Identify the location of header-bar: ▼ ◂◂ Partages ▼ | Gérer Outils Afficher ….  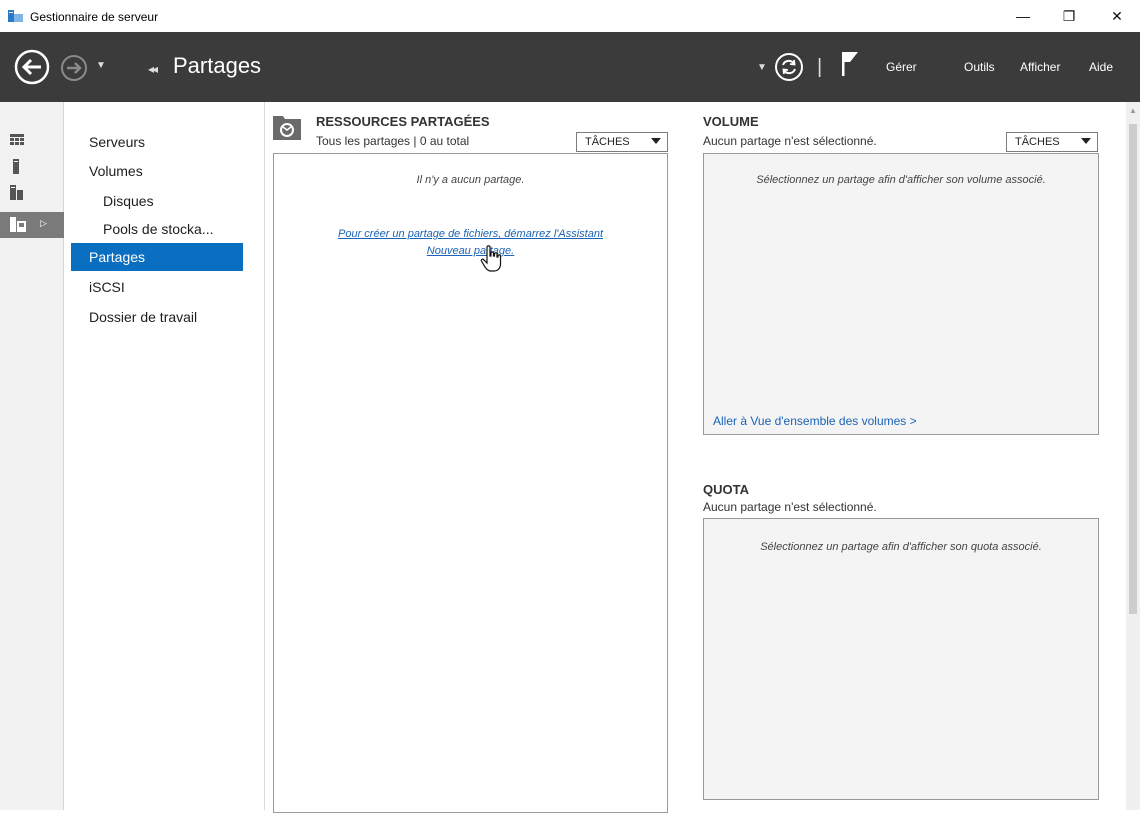
(570, 67).